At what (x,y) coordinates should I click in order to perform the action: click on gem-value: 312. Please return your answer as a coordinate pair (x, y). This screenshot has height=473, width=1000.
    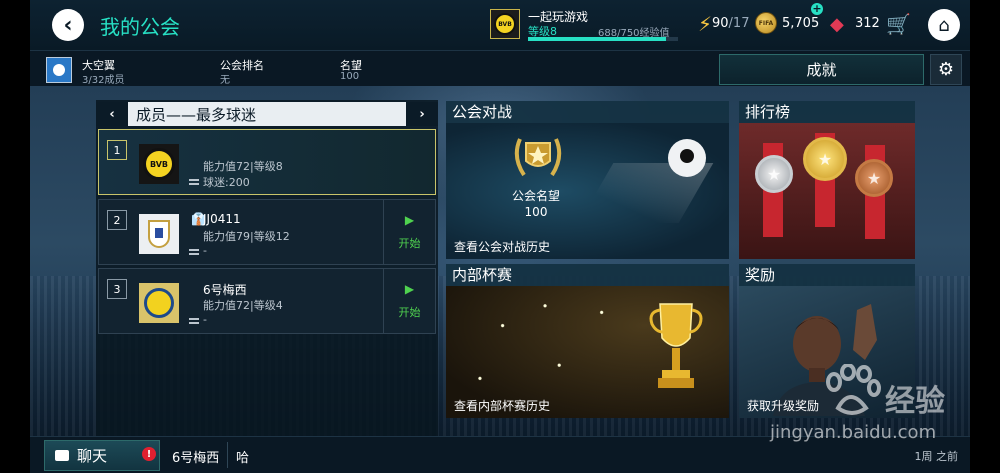
    Looking at the image, I should click on (867, 23).